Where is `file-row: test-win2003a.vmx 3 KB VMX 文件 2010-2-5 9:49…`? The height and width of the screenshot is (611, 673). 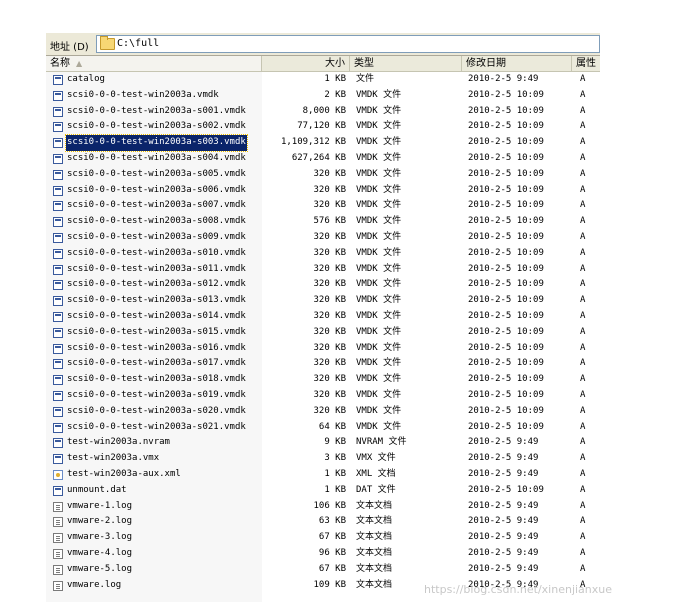 file-row: test-win2003a.vmx 3 KB VMX 文件 2010-2-5 9:49… is located at coordinates (323, 459).